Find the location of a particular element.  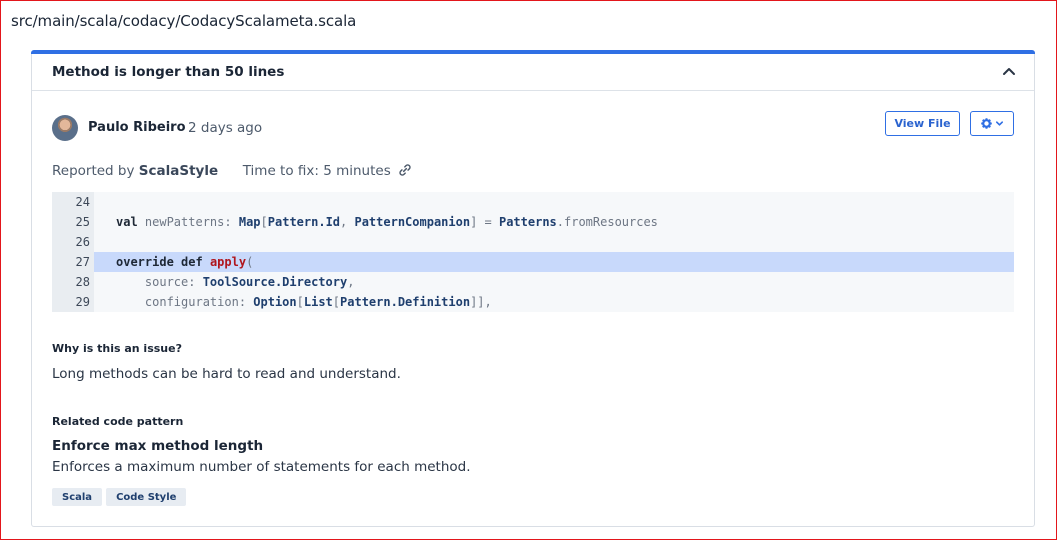

time-to-fix: Time to fix: 5 minutes is located at coordinates (316, 171).